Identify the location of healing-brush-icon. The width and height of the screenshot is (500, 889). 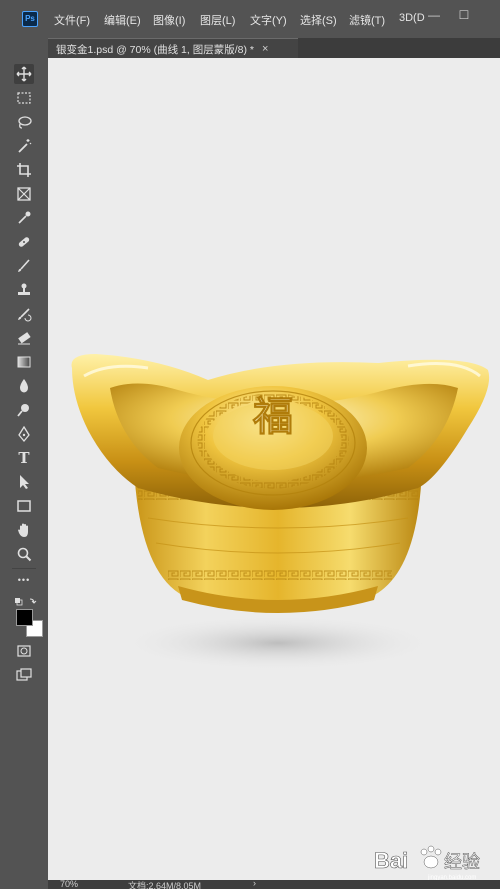
(24, 242).